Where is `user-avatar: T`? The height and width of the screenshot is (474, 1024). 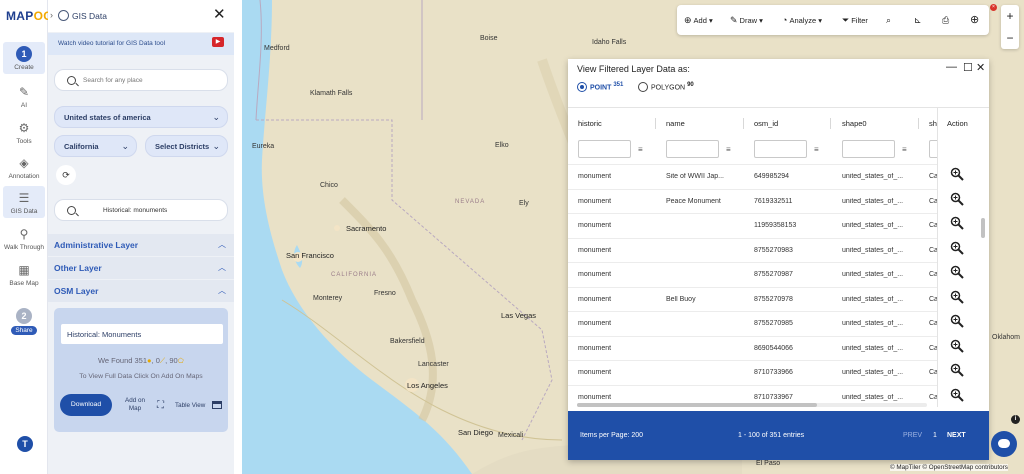
user-avatar: T is located at coordinates (25, 444).